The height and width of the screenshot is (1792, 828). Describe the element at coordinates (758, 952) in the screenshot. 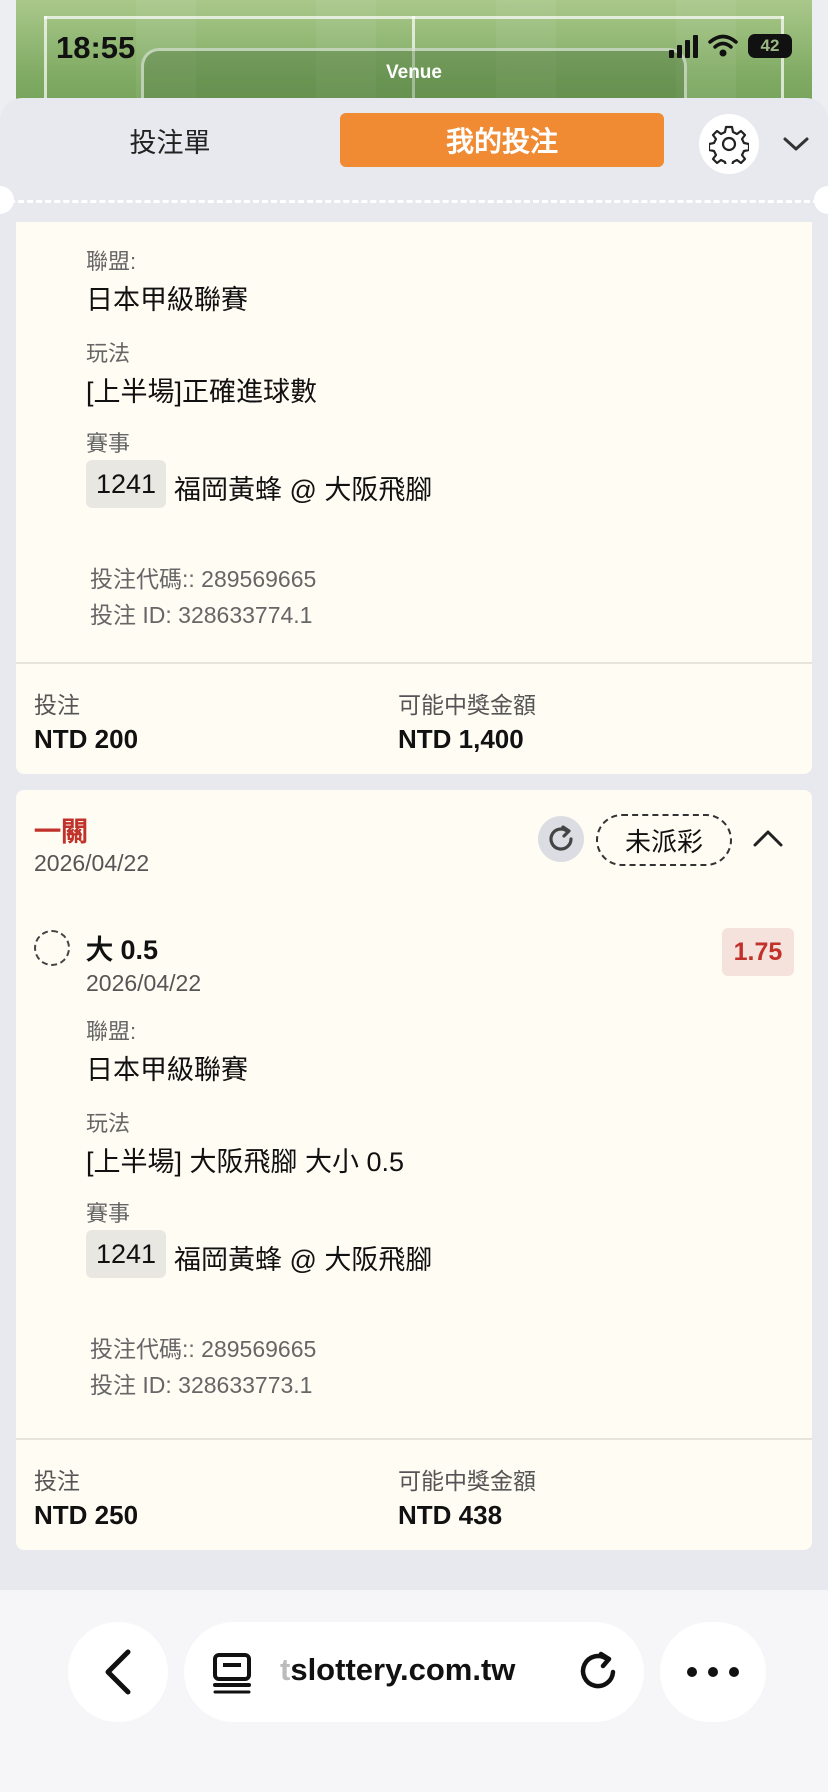

I see `odds-badge: 1.75` at that location.